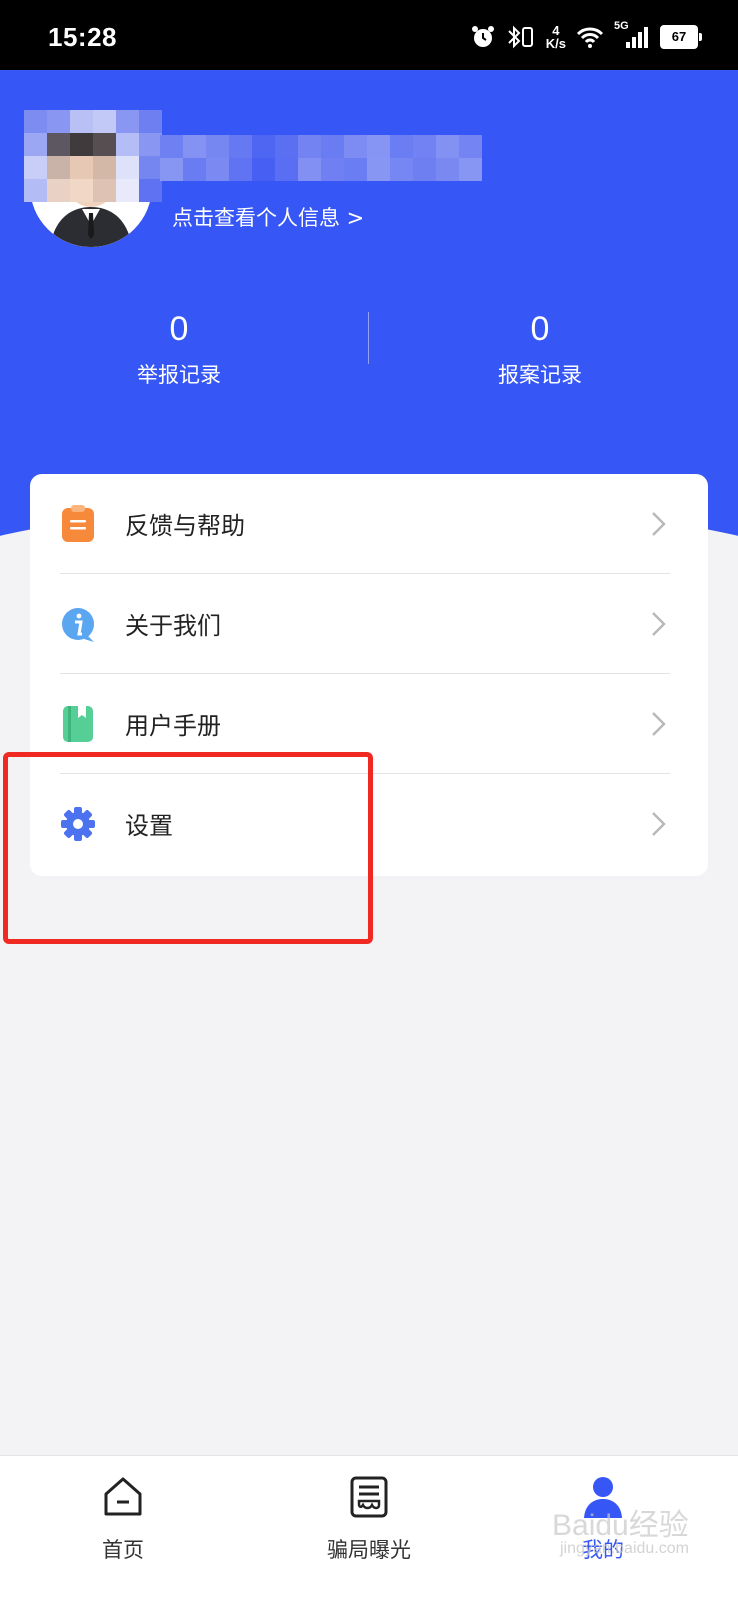 The image size is (738, 1601). I want to click on menu-item-label: 用户手册, so click(173, 726).